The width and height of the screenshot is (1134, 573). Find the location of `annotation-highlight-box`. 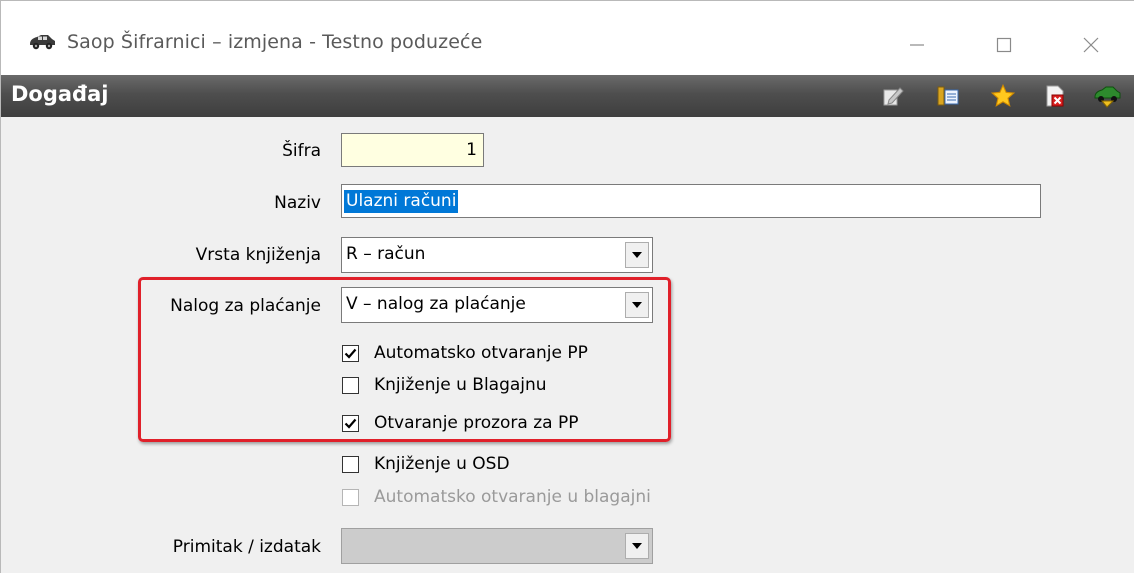

annotation-highlight-box is located at coordinates (404, 359).